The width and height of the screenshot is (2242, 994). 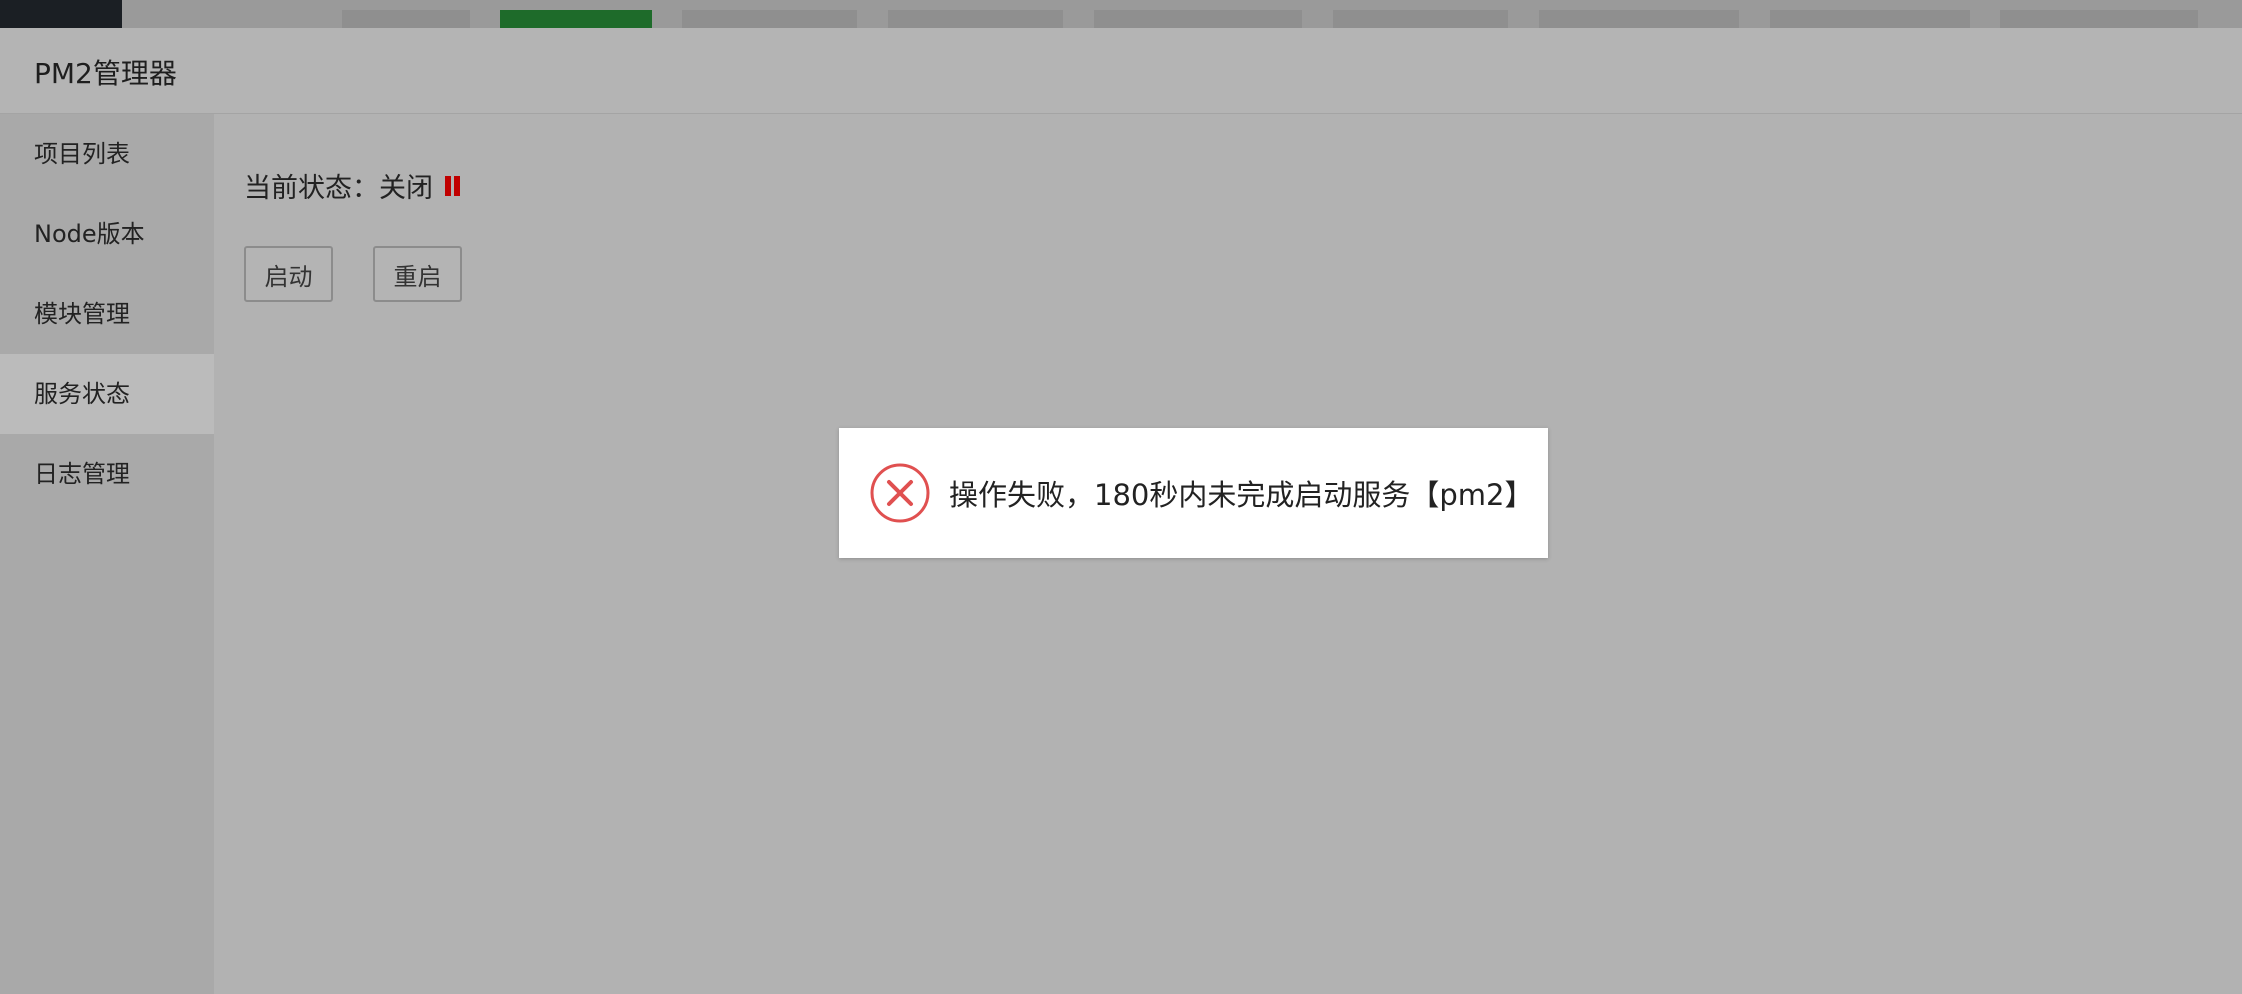 What do you see at coordinates (1121, 71) in the screenshot?
I see `window-header: PM2管理器` at bounding box center [1121, 71].